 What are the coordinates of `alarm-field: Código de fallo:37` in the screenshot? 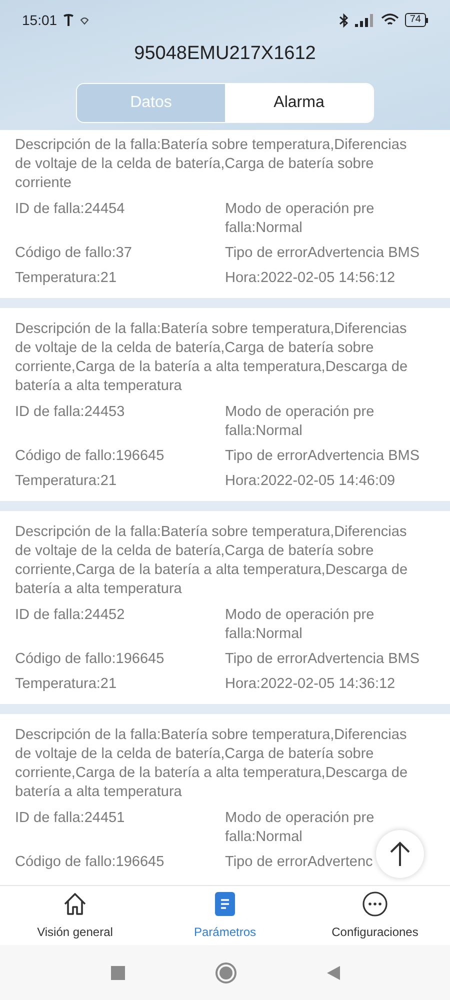 It's located at (73, 253).